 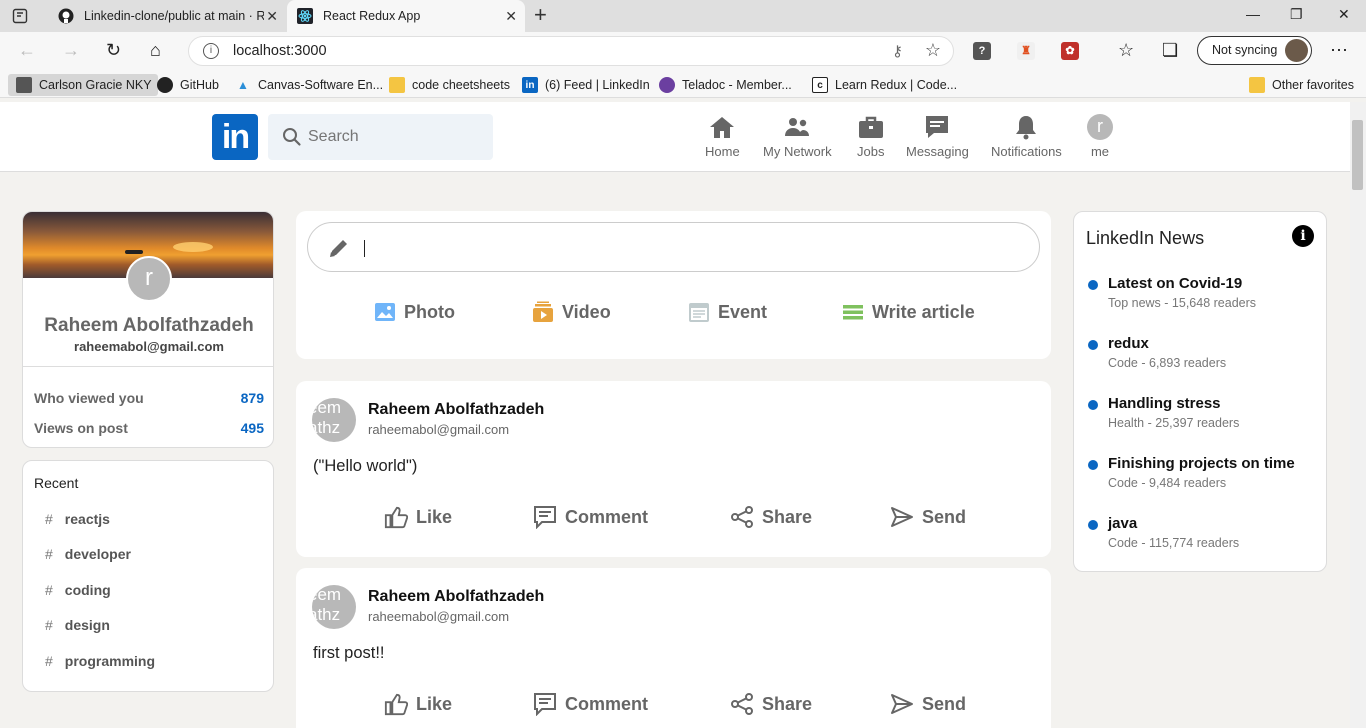 I want to click on linkedin-logo: in, so click(x=235, y=137).